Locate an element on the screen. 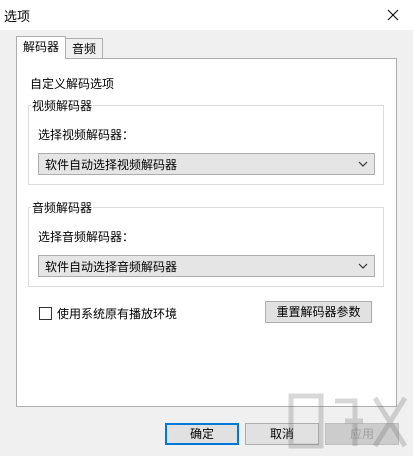 The height and width of the screenshot is (456, 413). use-system-env-row: 使用系统原有播放环境 is located at coordinates (108, 313).